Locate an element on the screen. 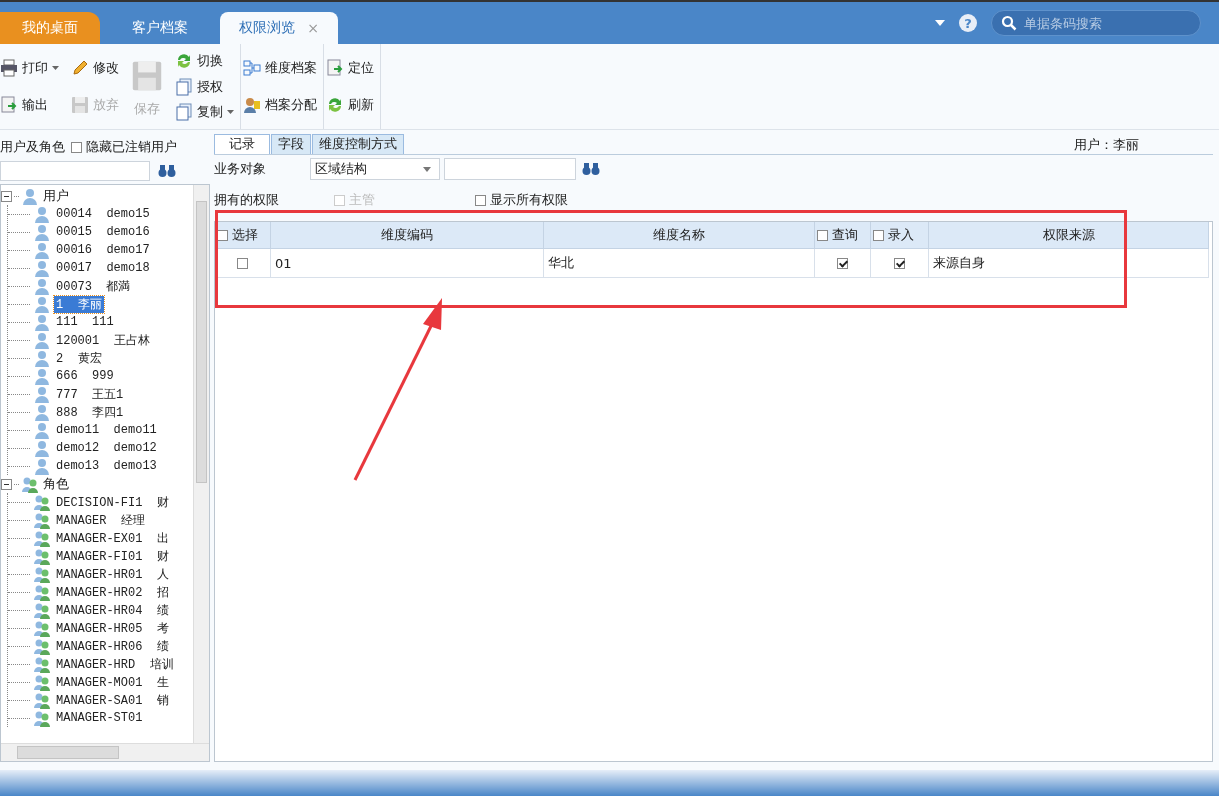 Image resolution: width=1219 pixels, height=796 pixels. tree-item: MANAGER-HR04 绩 is located at coordinates (112, 610).